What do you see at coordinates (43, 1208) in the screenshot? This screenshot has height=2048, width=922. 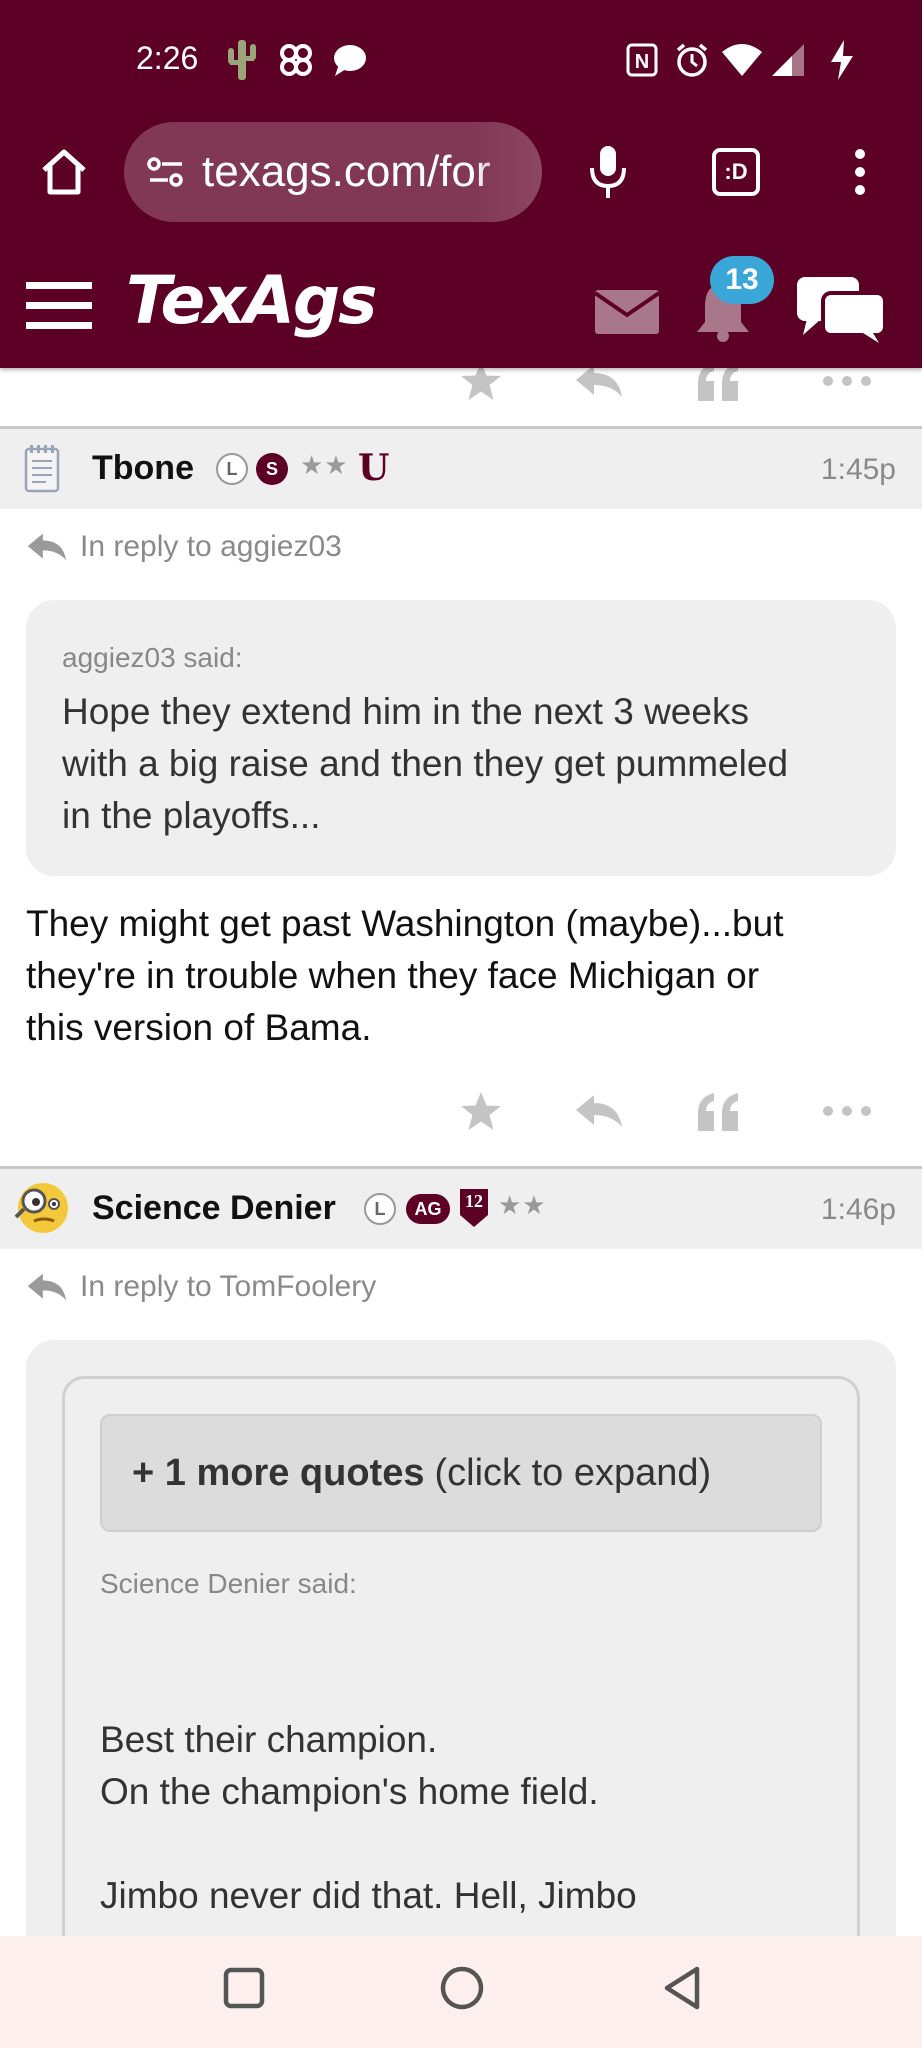 I see `magnifier-face-avatar-icon` at bounding box center [43, 1208].